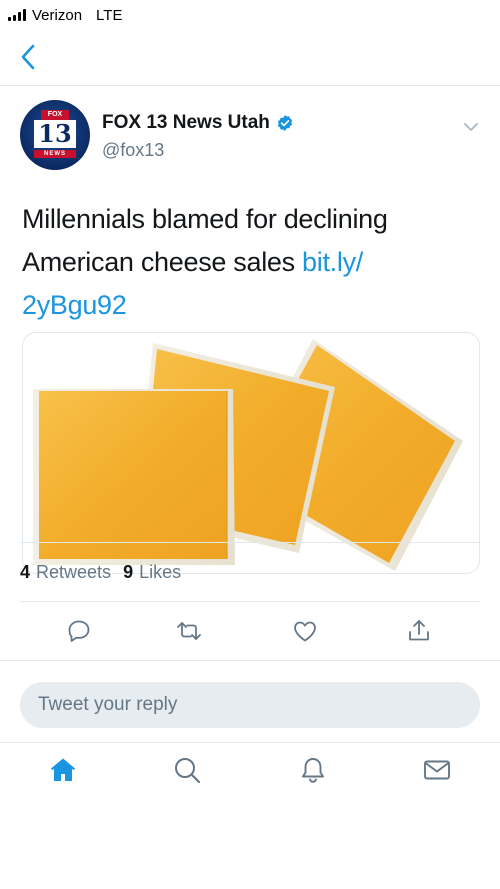 This screenshot has height=889, width=500. What do you see at coordinates (250, 58) in the screenshot?
I see `nav-bar` at bounding box center [250, 58].